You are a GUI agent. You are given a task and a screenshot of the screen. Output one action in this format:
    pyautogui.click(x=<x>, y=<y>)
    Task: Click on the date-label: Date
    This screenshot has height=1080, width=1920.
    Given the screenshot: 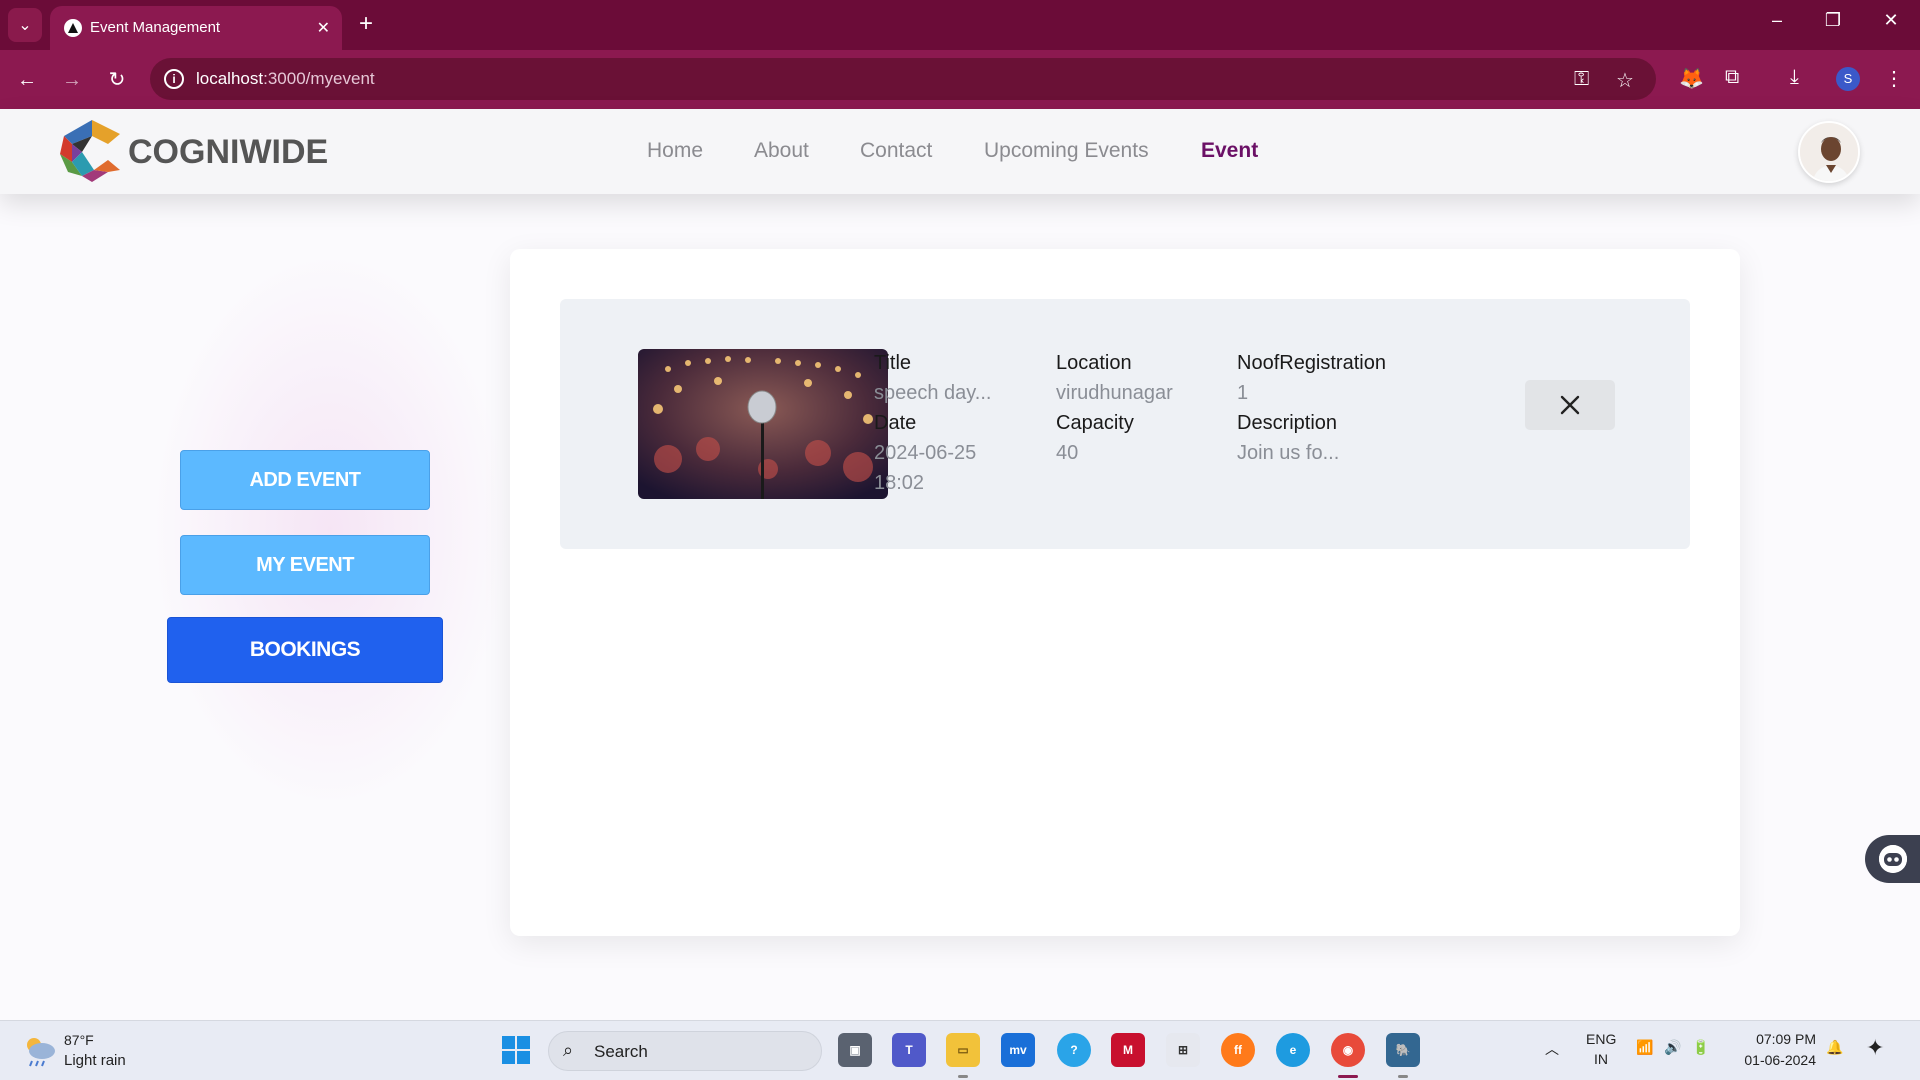 What is the action you would take?
    pyautogui.click(x=895, y=423)
    